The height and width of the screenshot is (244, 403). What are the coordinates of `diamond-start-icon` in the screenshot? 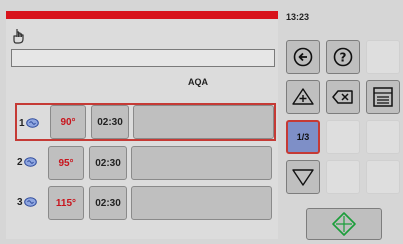 It's located at (344, 224).